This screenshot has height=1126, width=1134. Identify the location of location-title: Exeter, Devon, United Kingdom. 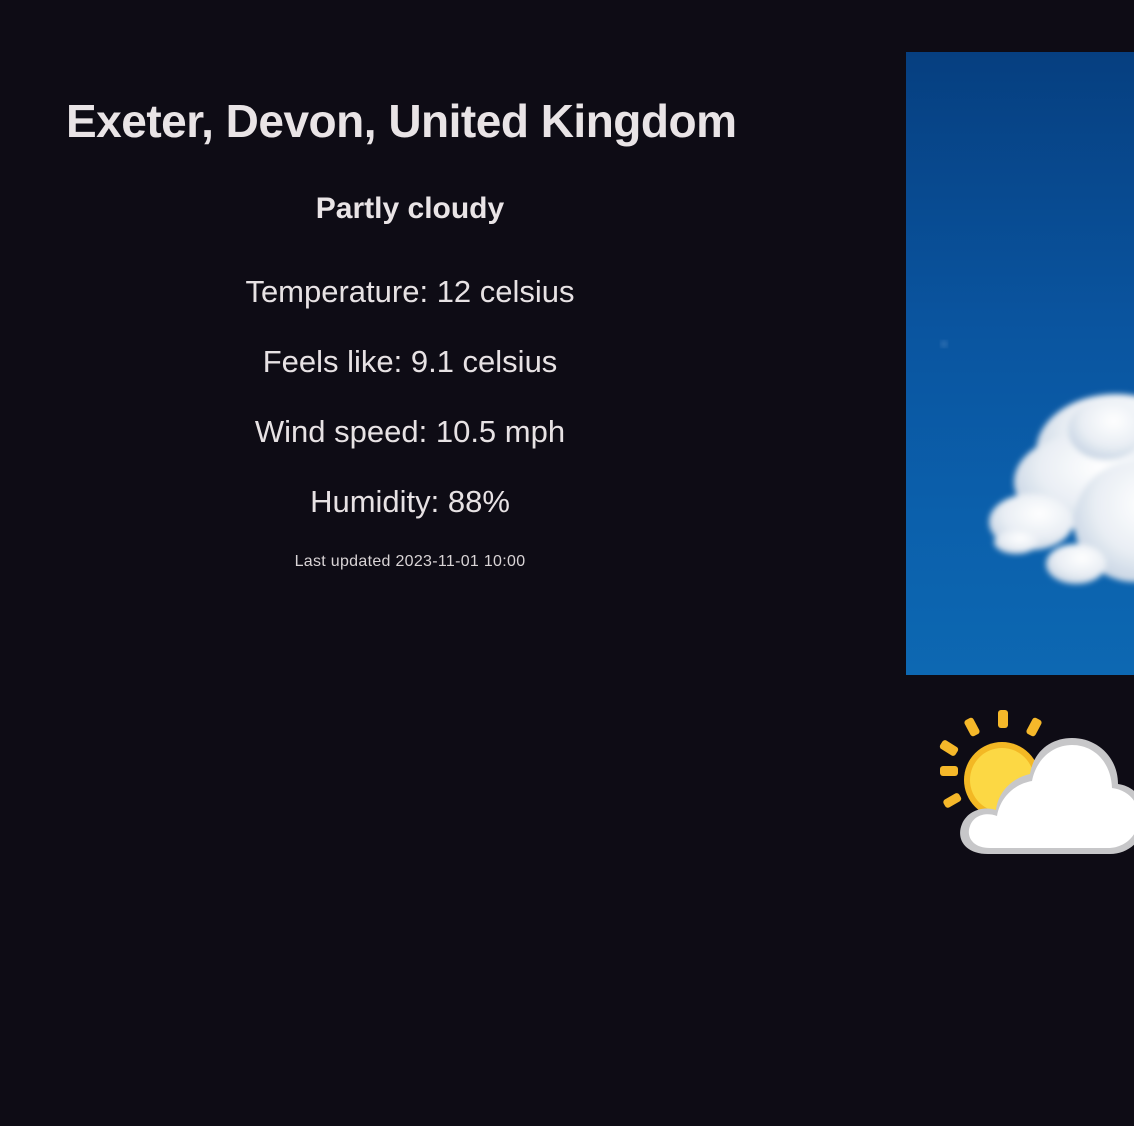
(401, 121).